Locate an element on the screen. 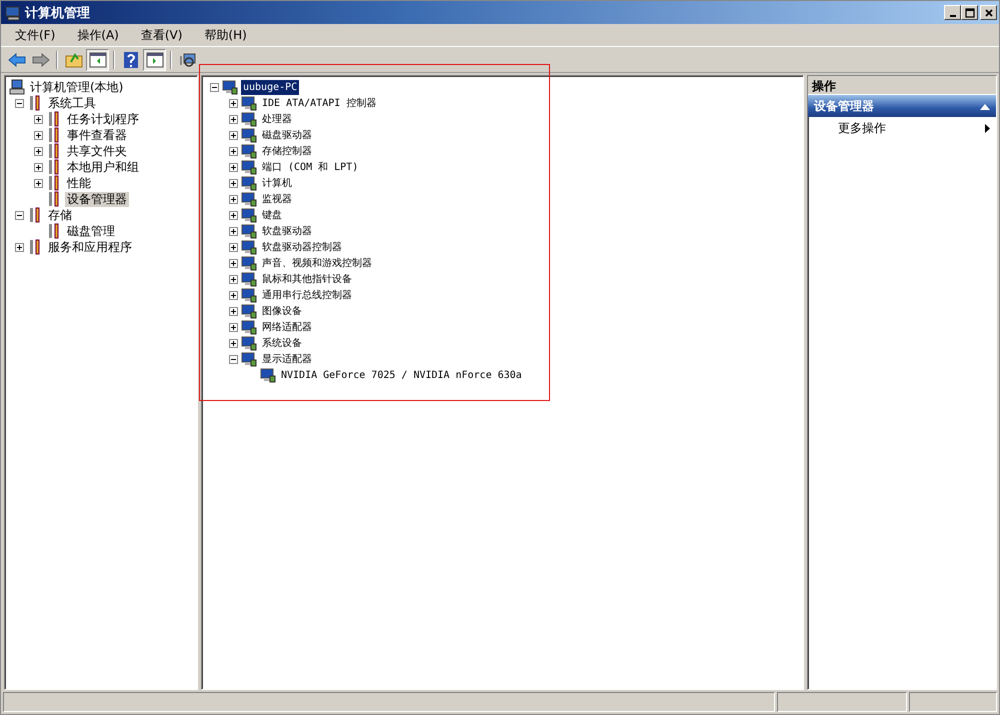 This screenshot has width=1000, height=715. tree-item: 服务和应用程序 is located at coordinates (90, 247).